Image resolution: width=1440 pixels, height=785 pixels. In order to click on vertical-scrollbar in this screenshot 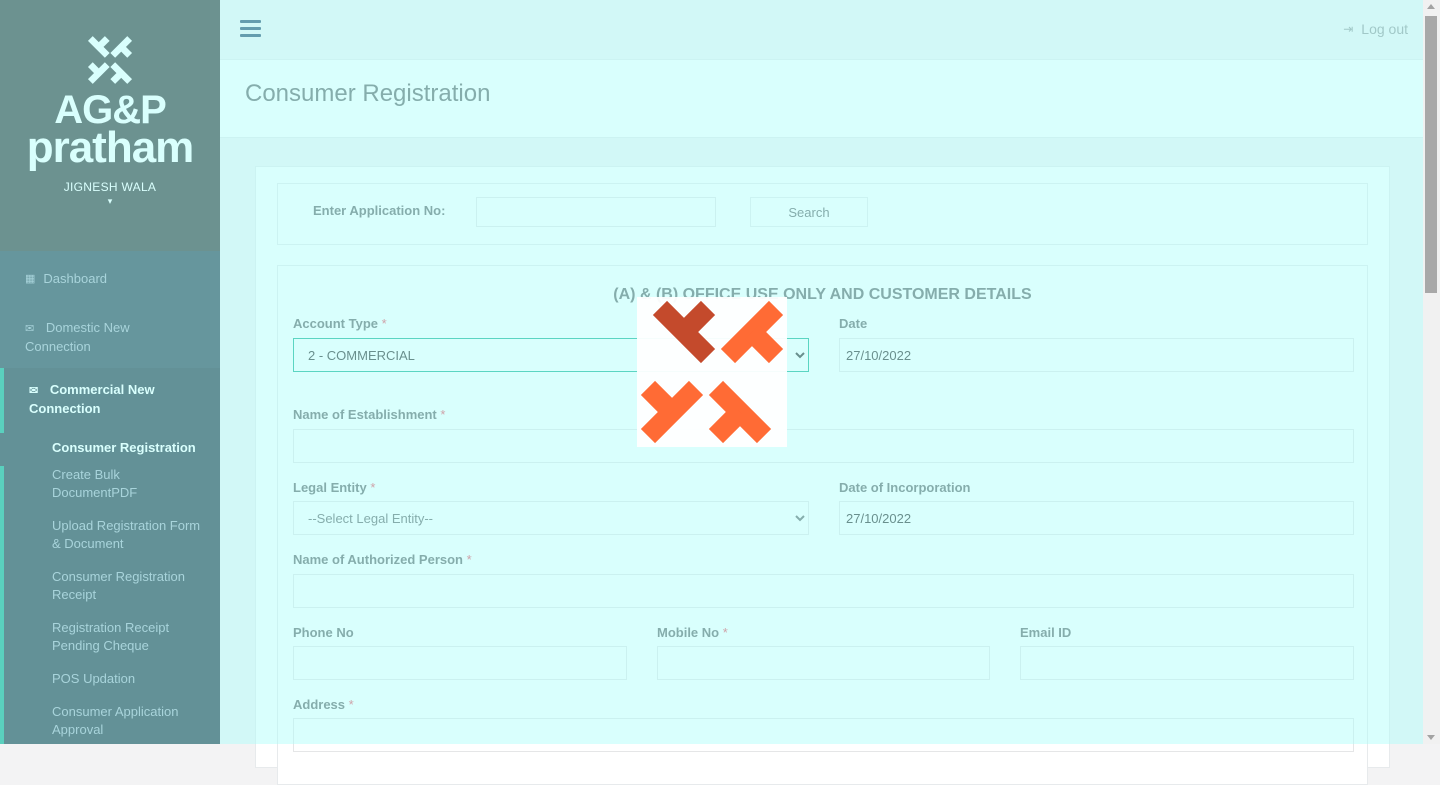, I will do `click(1431, 372)`.